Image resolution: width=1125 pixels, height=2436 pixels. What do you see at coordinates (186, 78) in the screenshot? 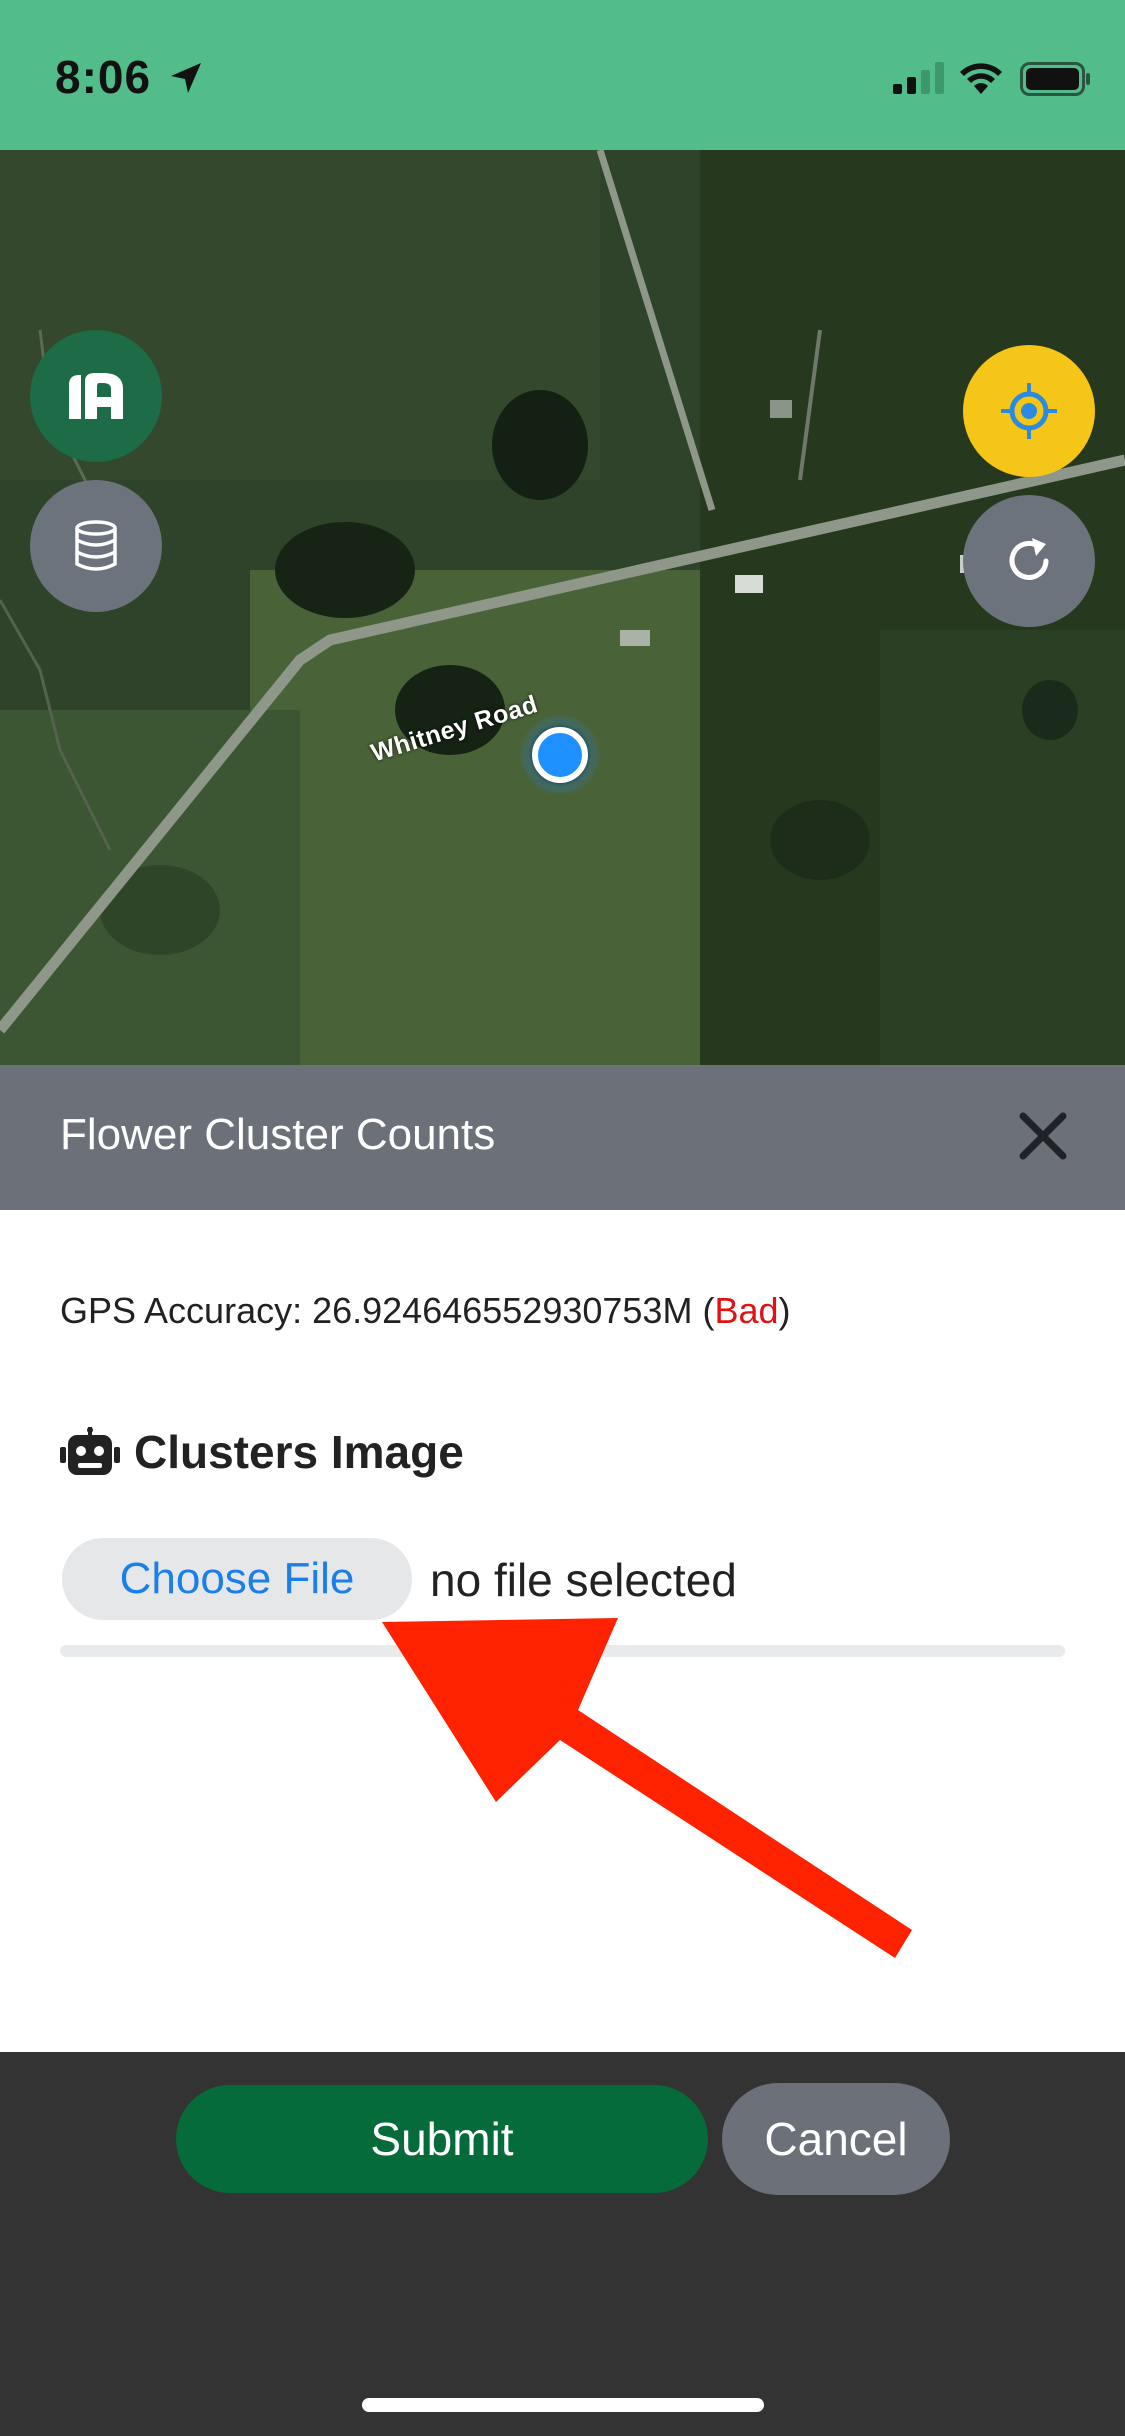
I see `location-arrow-icon` at bounding box center [186, 78].